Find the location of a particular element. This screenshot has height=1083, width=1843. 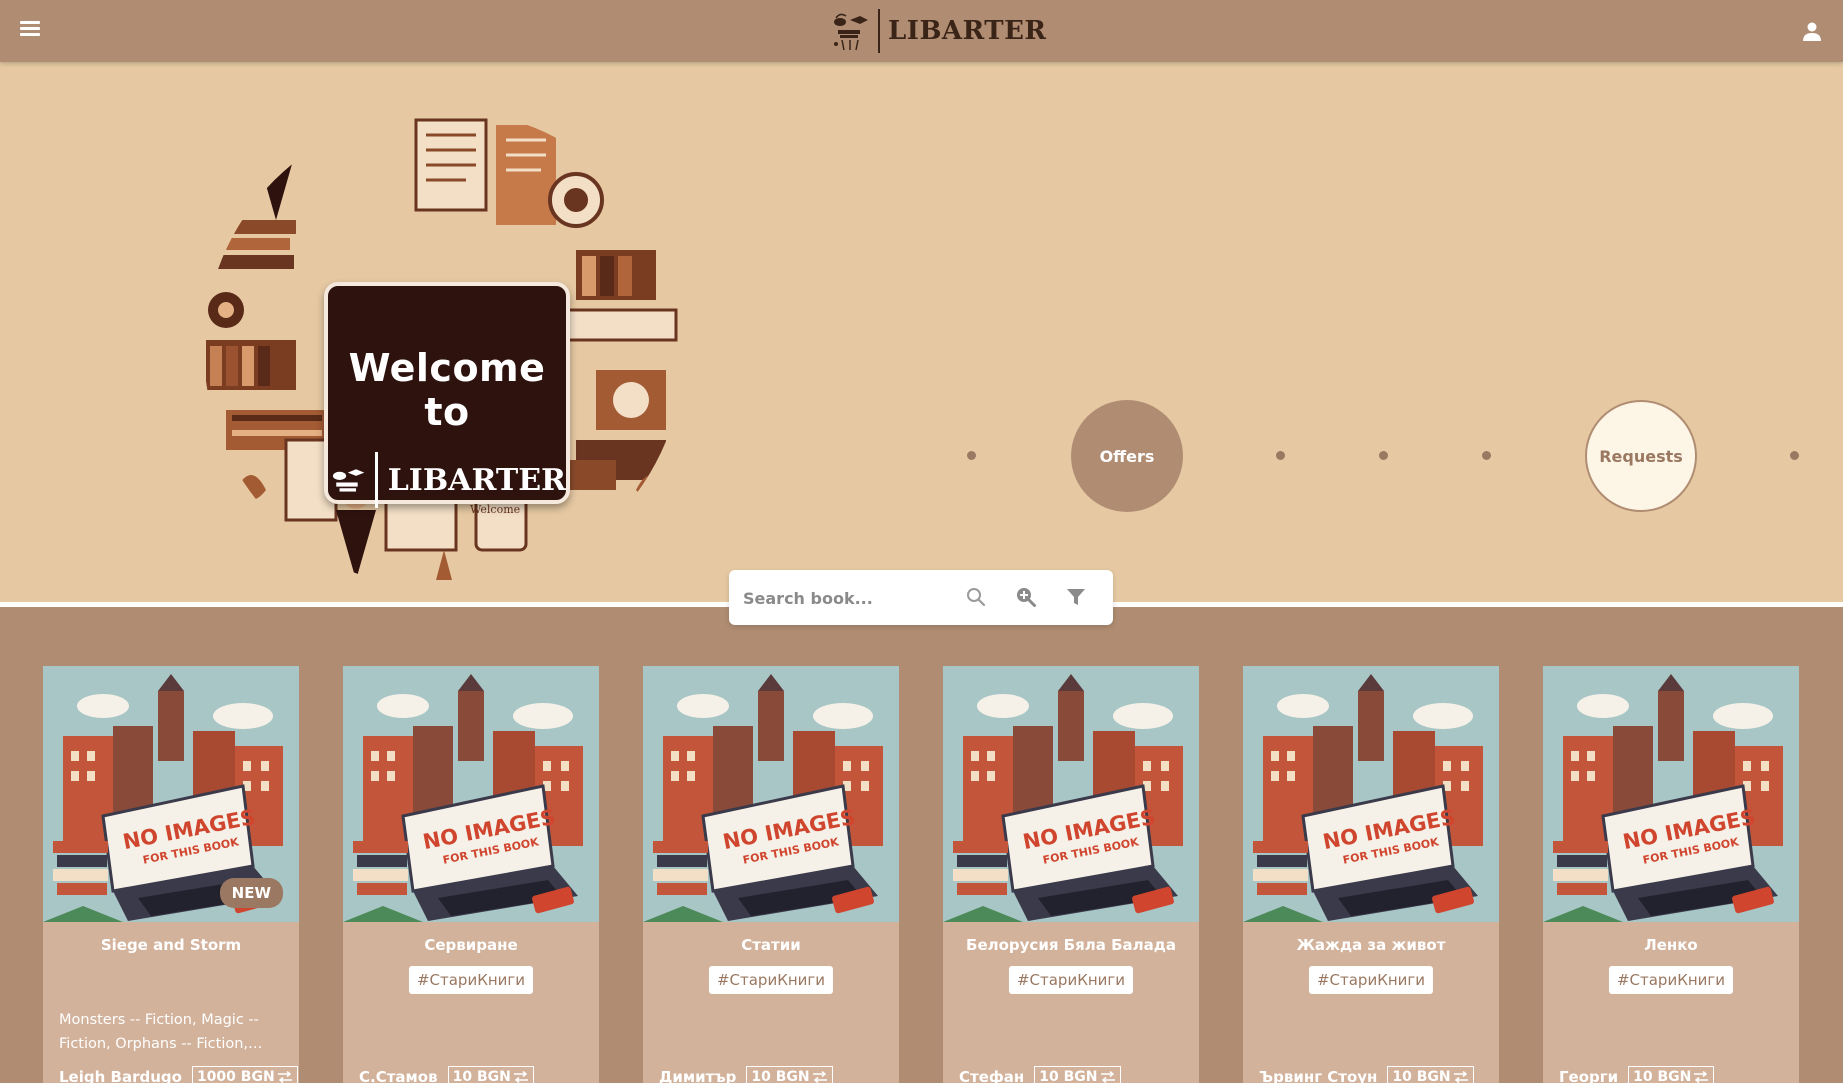

book-title: Жажда за живот is located at coordinates (1371, 945).